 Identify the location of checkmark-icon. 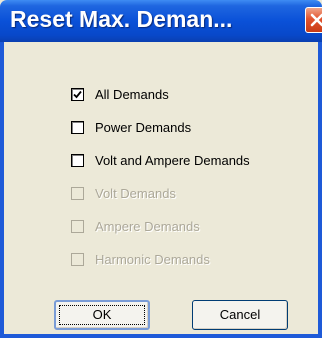
(77, 94).